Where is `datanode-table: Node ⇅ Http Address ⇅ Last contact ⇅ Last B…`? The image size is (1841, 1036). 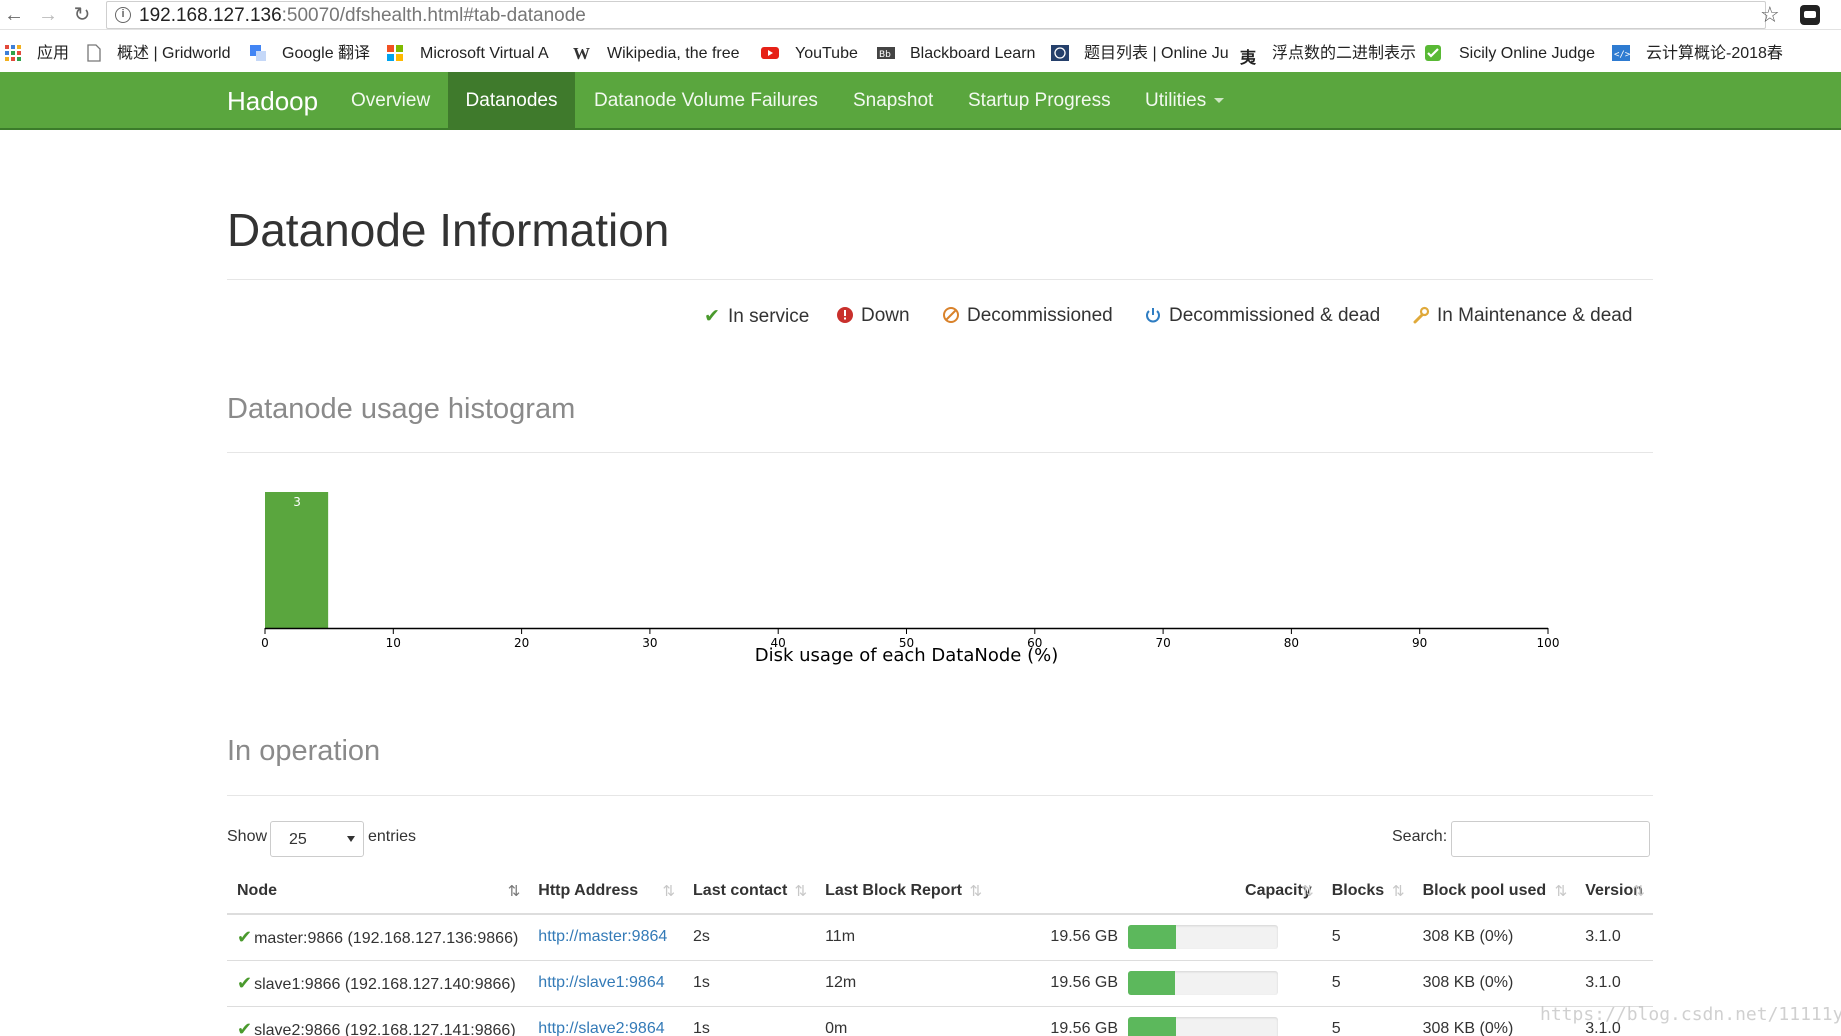
datanode-table: Node ⇅ Http Address ⇅ Last contact ⇅ Last B… is located at coordinates (940, 952).